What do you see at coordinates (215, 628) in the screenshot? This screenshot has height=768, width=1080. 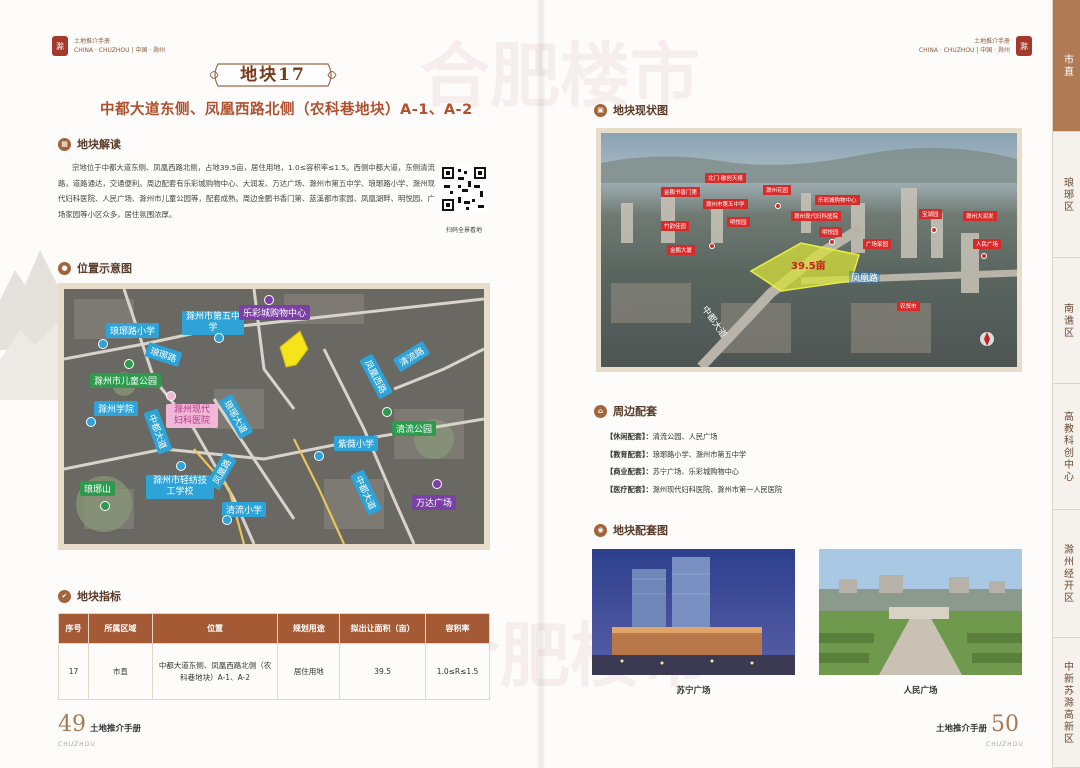 I see `table-header: 位置` at bounding box center [215, 628].